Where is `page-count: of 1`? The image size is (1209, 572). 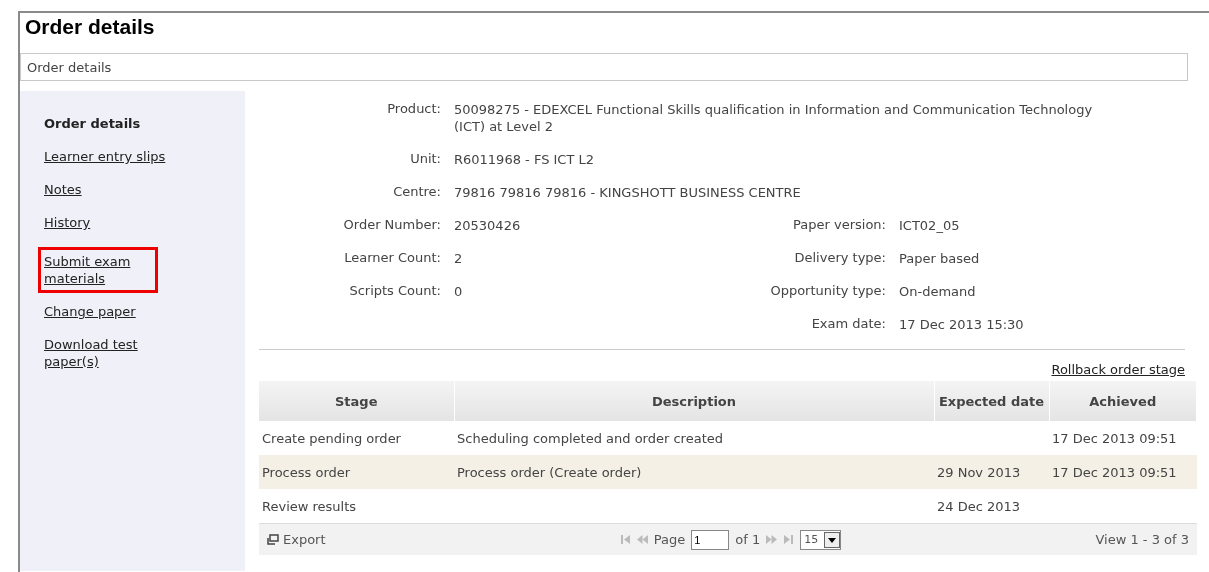 page-count: of 1 is located at coordinates (748, 539).